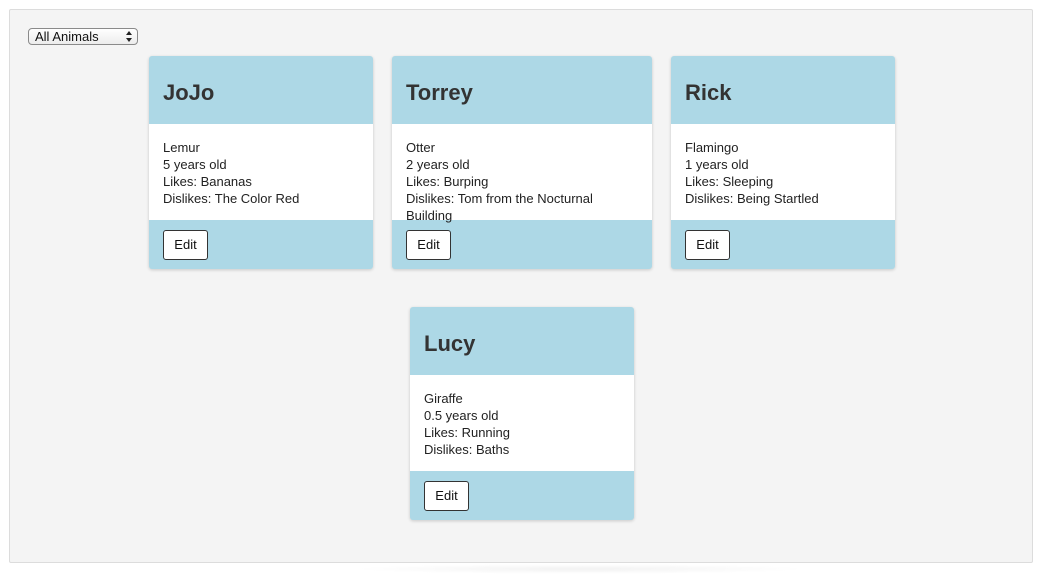 The image size is (1046, 574). Describe the element at coordinates (438, 164) in the screenshot. I see `animal-age: 2 years old` at that location.